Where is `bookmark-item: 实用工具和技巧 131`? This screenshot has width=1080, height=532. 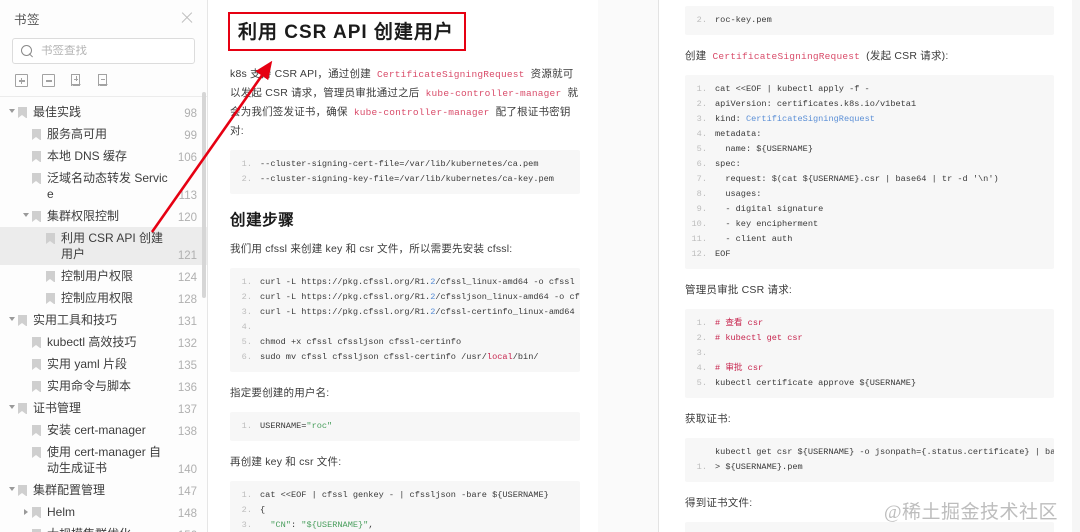 bookmark-item: 实用工具和技巧 131 is located at coordinates (103, 320).